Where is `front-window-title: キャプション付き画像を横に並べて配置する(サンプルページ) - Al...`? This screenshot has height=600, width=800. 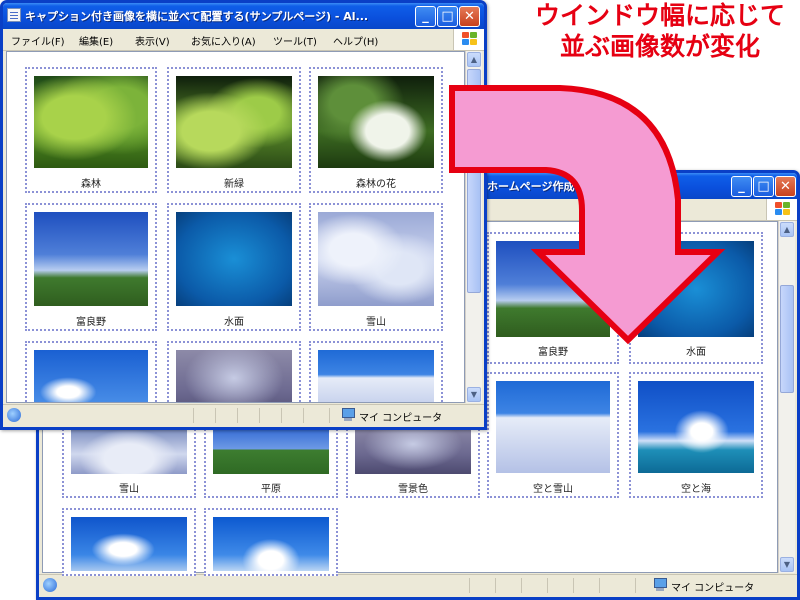 front-window-title: キャプション付き画像を横に並べて配置する(サンプルページ) - Al... is located at coordinates (197, 16).